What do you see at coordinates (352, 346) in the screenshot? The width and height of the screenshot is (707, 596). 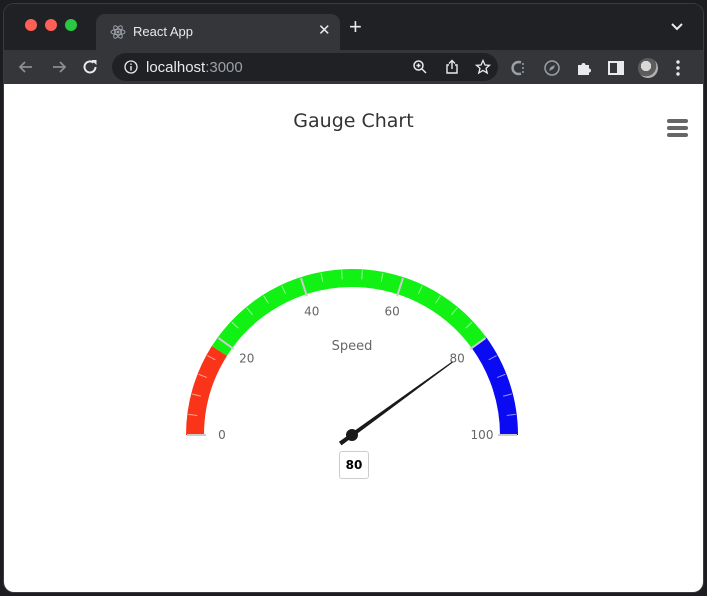 I see `gauge-series-label: Speed` at bounding box center [352, 346].